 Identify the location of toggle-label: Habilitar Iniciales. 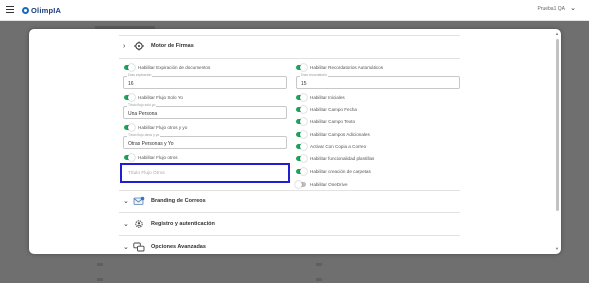
(327, 97).